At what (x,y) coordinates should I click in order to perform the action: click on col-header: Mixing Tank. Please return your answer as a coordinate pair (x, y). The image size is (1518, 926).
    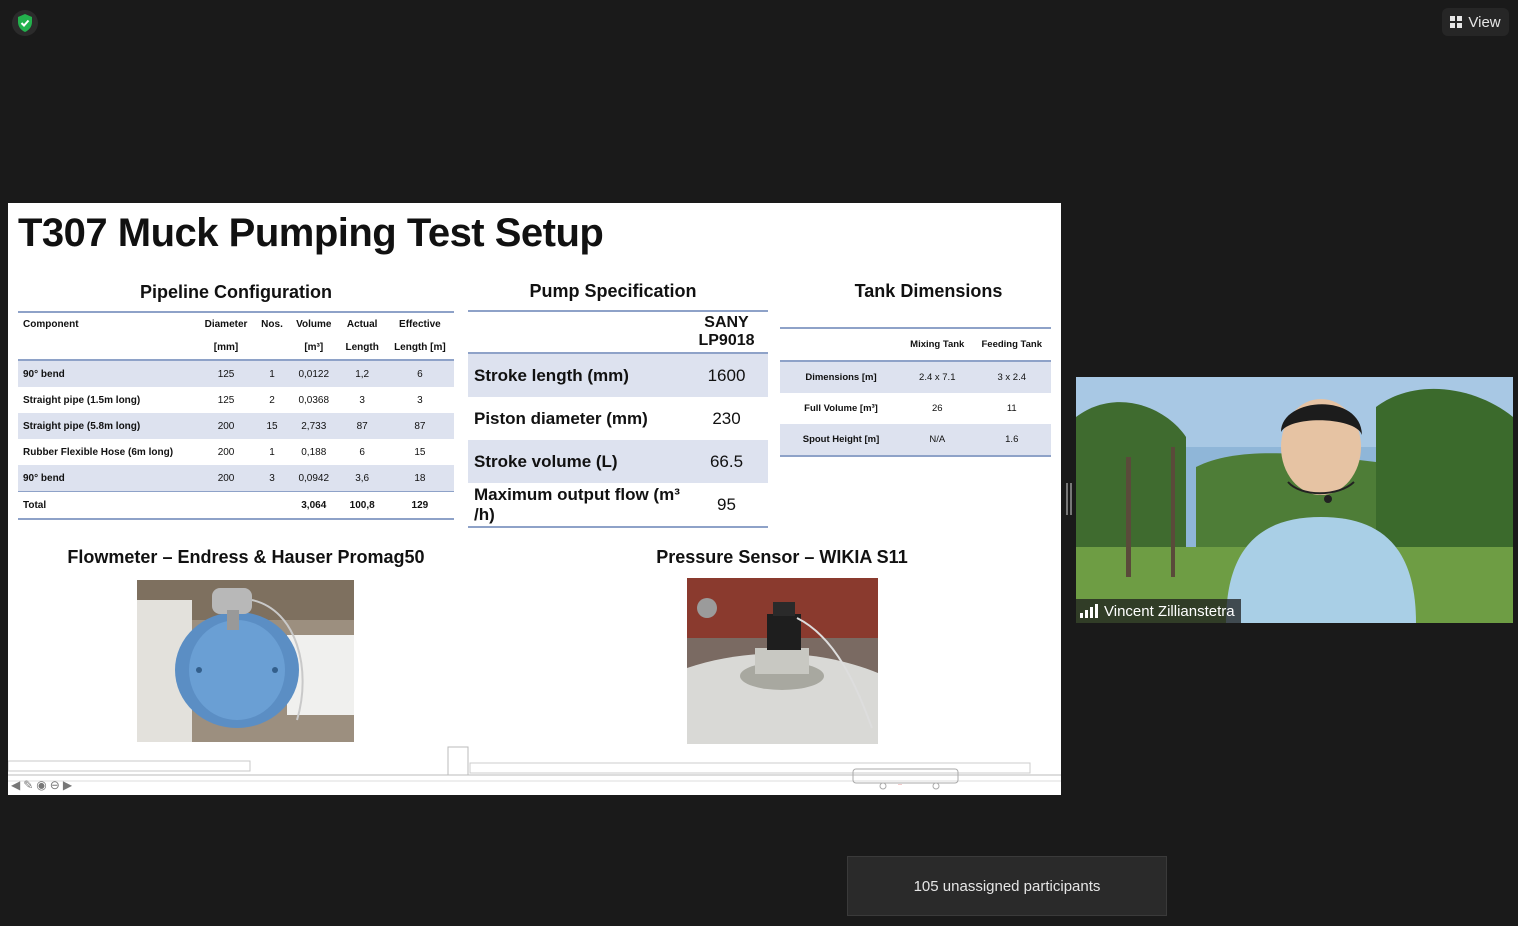
    Looking at the image, I should click on (937, 345).